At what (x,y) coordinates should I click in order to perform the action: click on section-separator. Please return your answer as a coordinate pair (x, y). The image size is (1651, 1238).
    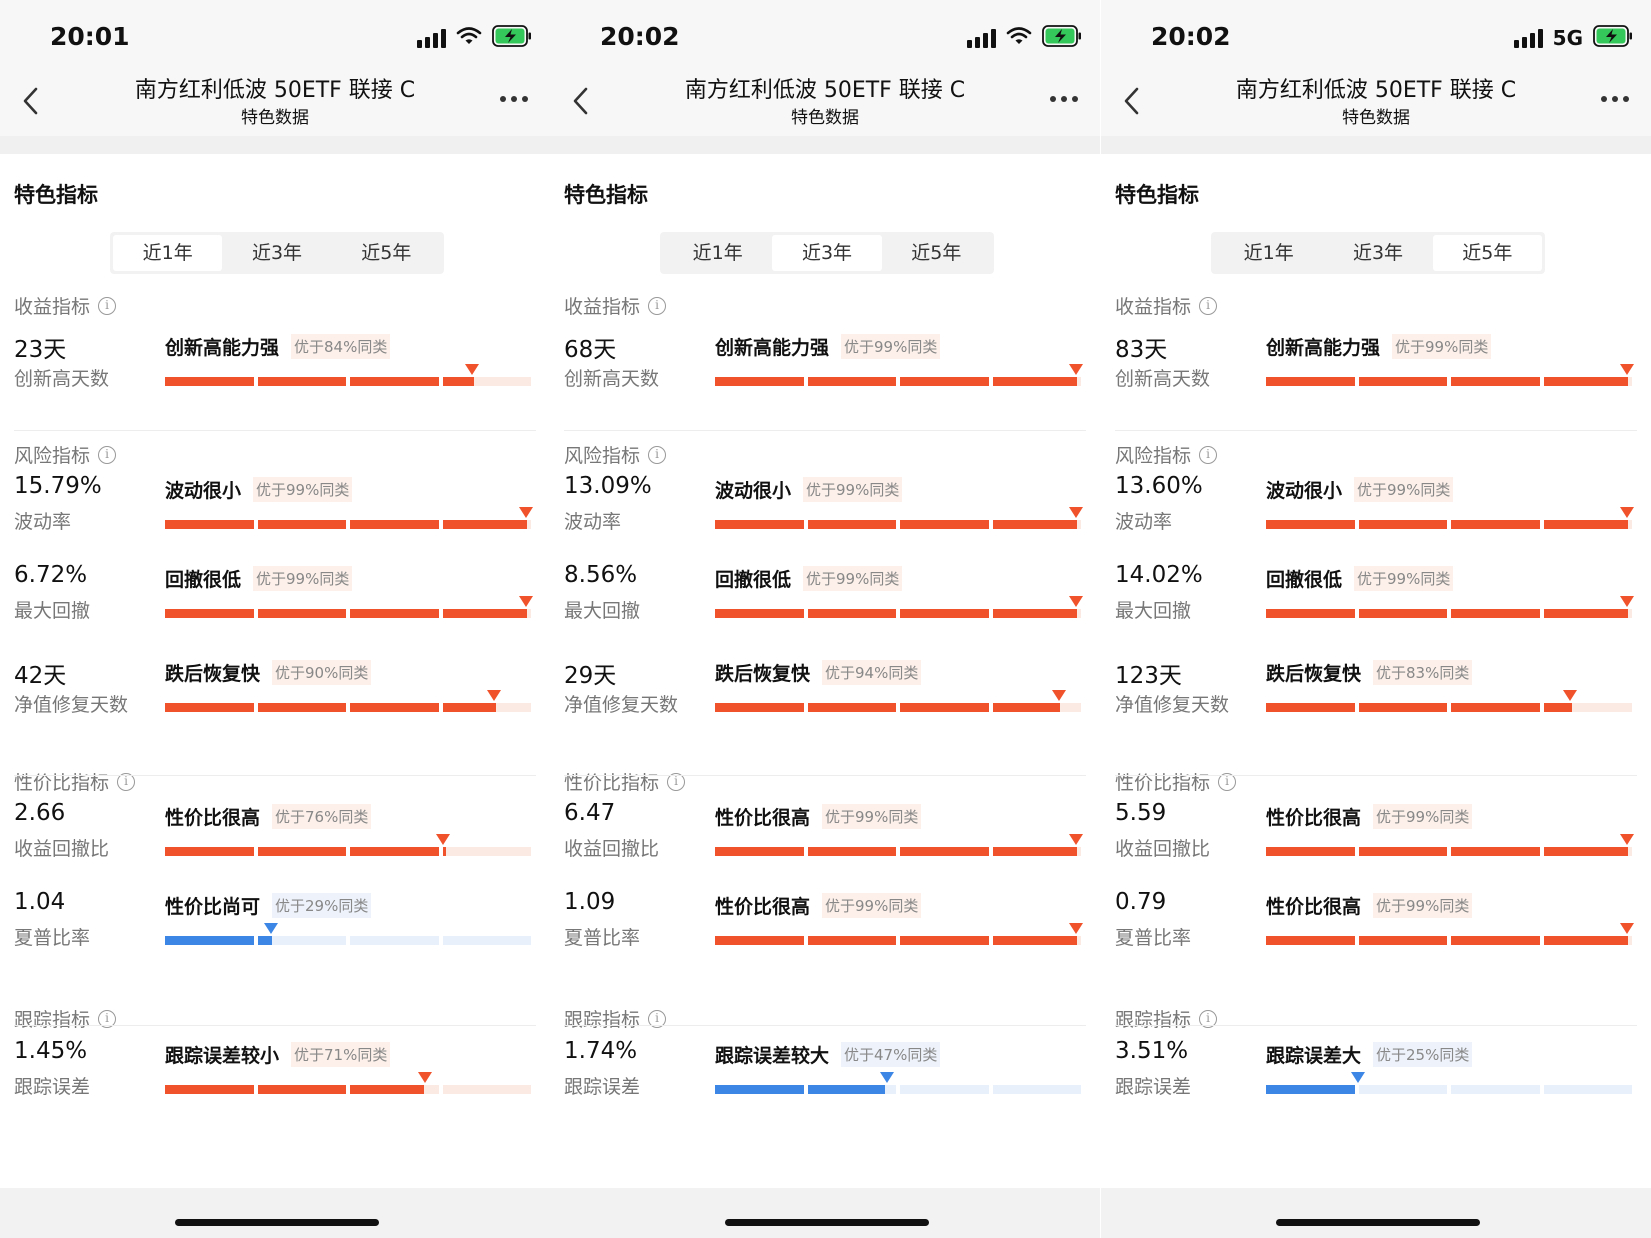
    Looking at the image, I should click on (825, 145).